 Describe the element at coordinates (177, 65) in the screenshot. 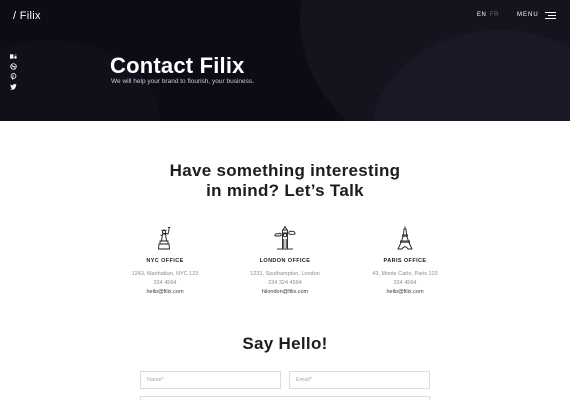

I see `page-title: Contact Filix` at that location.